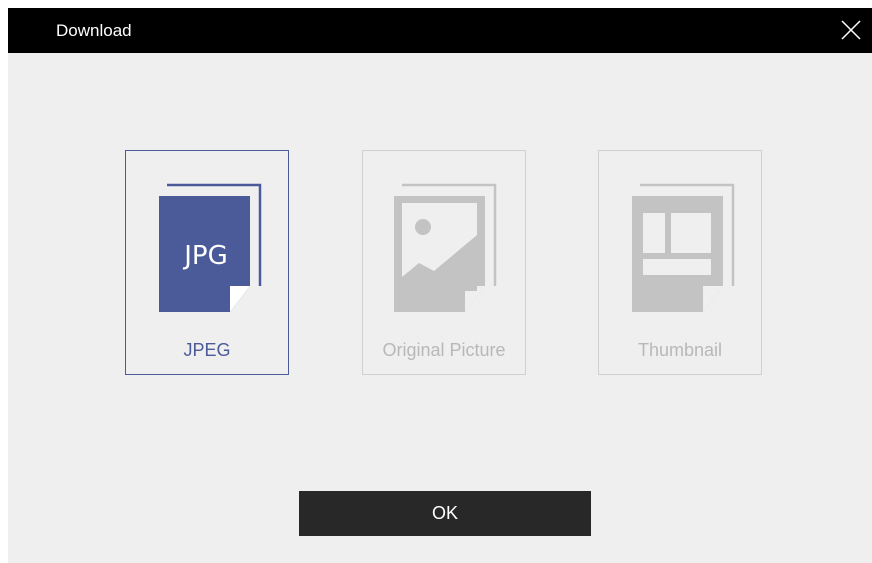 The width and height of the screenshot is (872, 563). I want to click on option-original-picture: Original Picture, so click(444, 262).